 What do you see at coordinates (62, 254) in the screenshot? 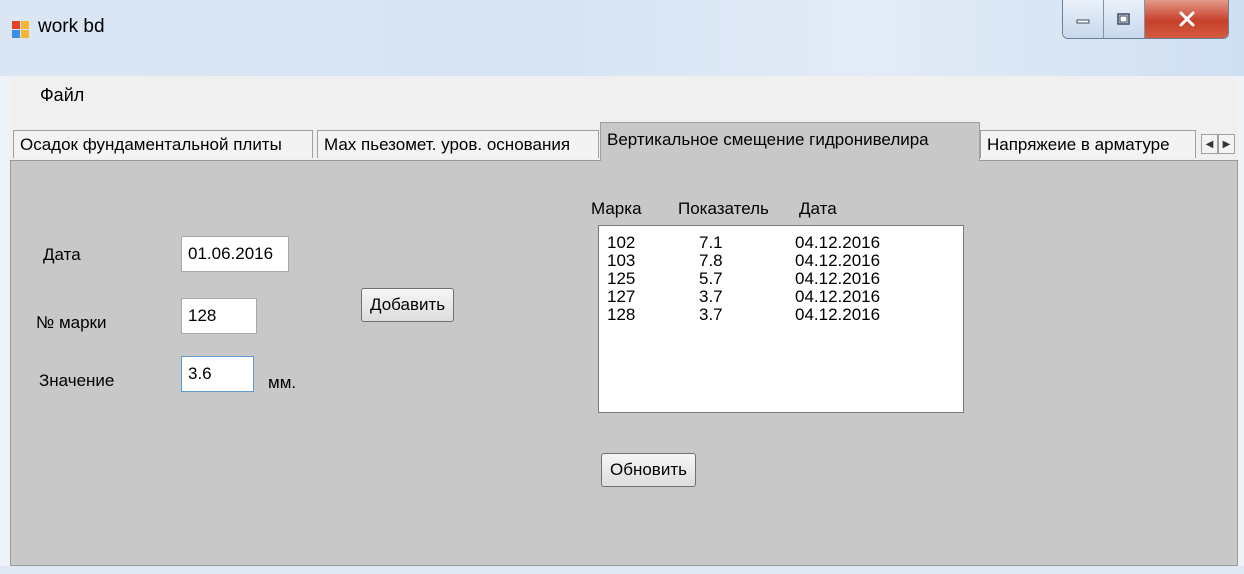
I see `date-label: Дата` at bounding box center [62, 254].